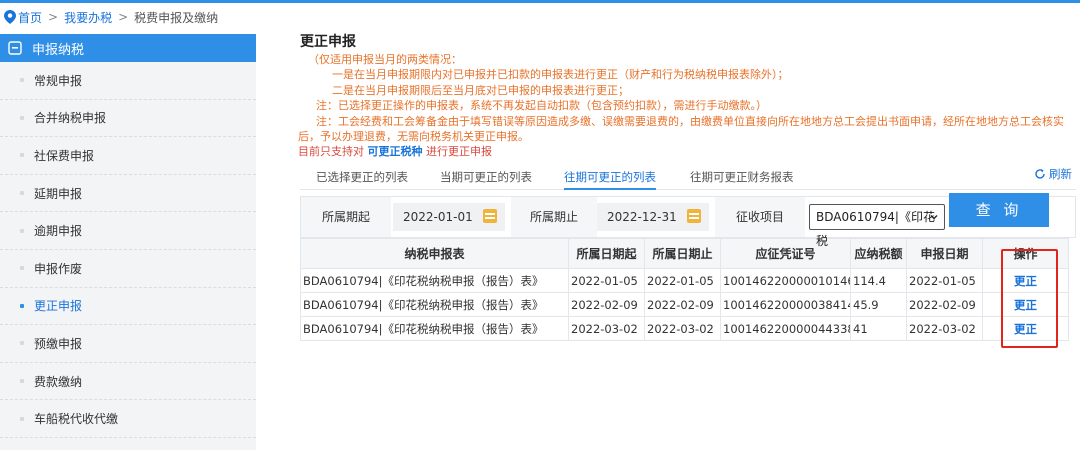 The width and height of the screenshot is (1080, 450). I want to click on highlight-box, so click(1029, 298).